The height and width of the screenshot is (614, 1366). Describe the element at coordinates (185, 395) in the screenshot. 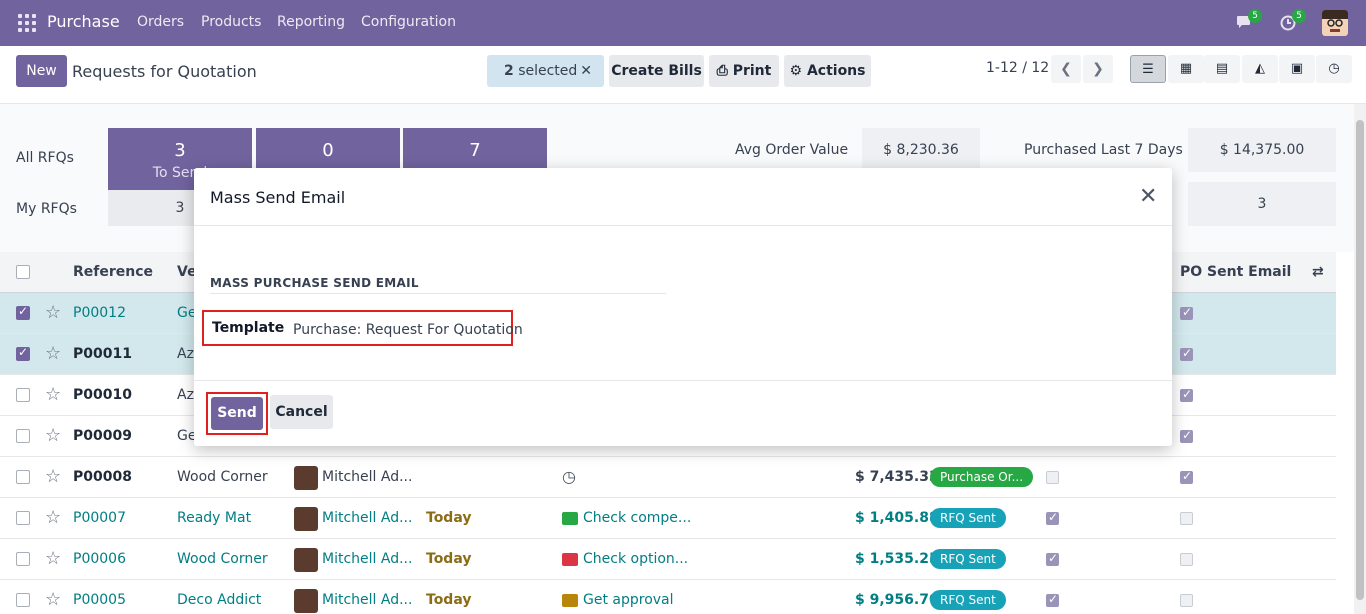

I see `row-vendor: Az` at that location.